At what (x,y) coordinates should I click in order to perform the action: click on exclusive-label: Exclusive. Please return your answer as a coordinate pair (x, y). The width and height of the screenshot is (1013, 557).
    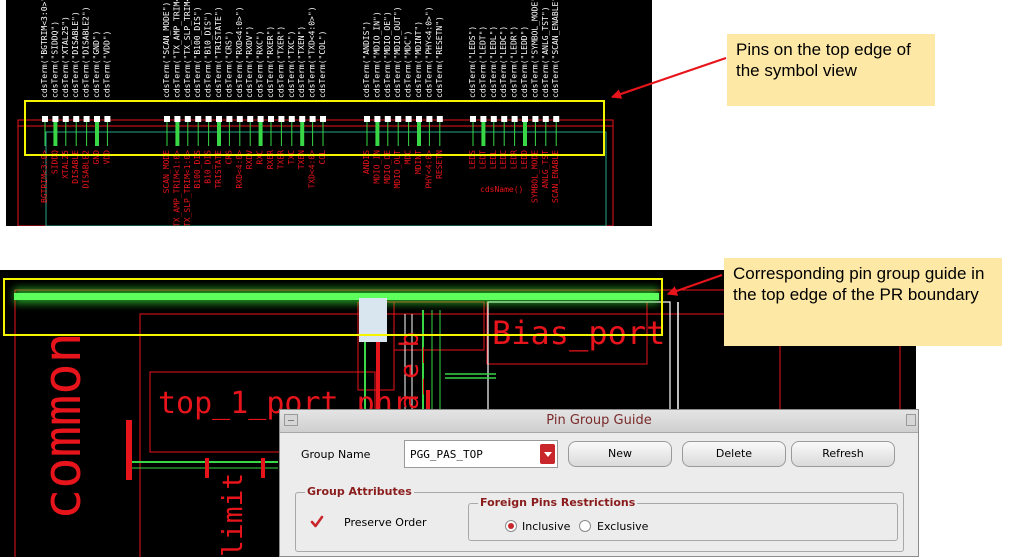
    Looking at the image, I should click on (623, 526).